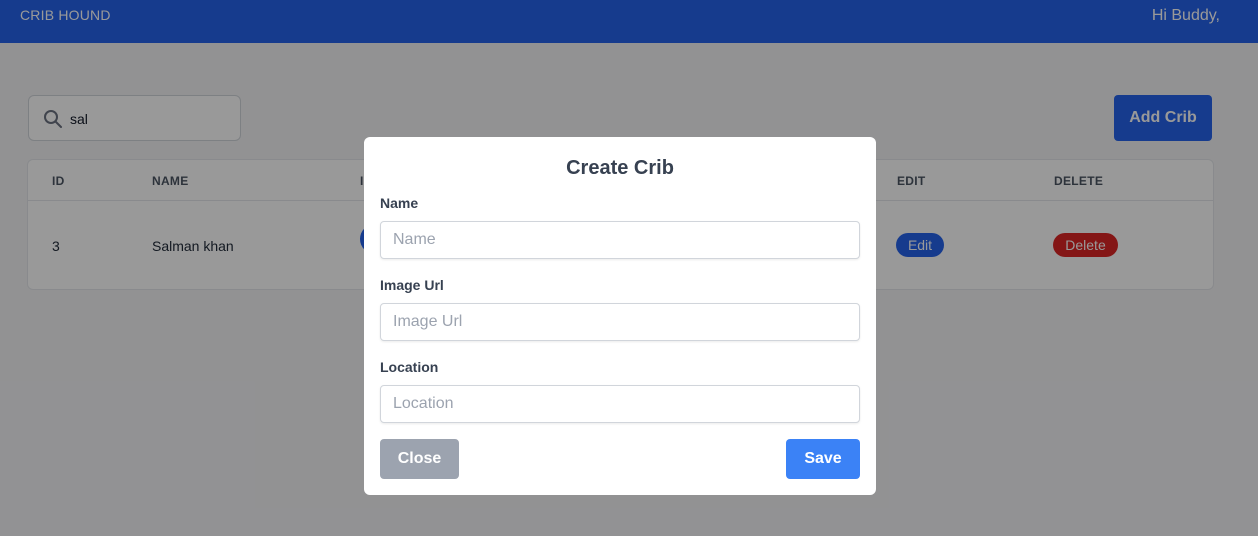  What do you see at coordinates (620, 322) in the screenshot?
I see `image-url-field` at bounding box center [620, 322].